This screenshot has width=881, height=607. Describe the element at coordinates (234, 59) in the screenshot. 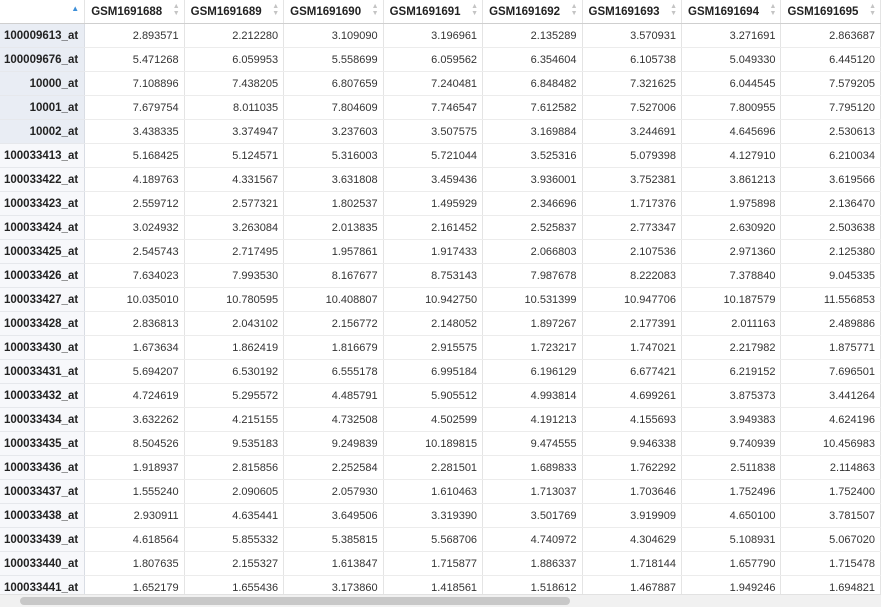

I see `table-cell: 6.059953` at that location.